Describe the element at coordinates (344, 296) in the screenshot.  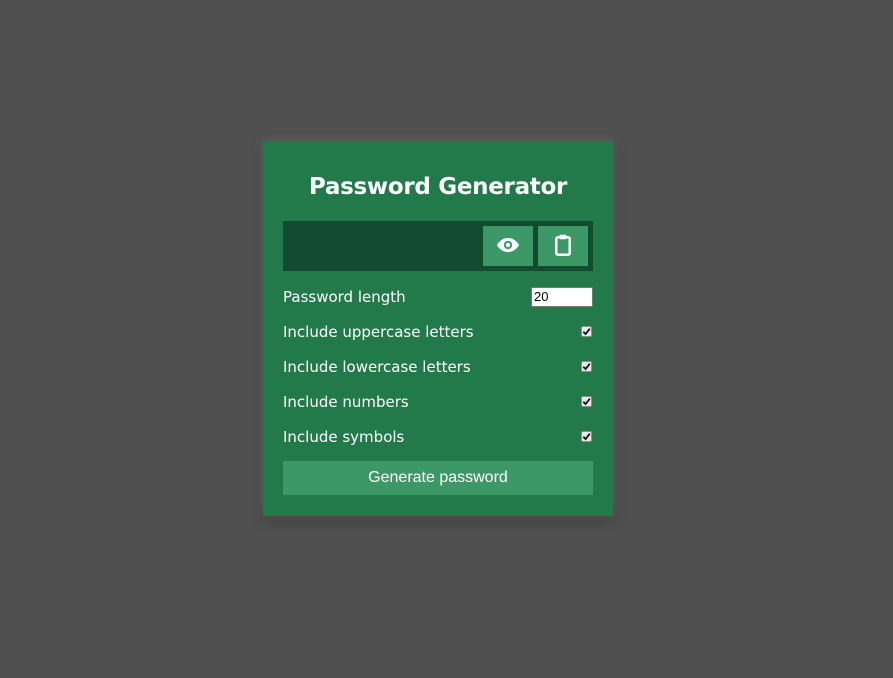
I see `password-length-label: Password length` at that location.